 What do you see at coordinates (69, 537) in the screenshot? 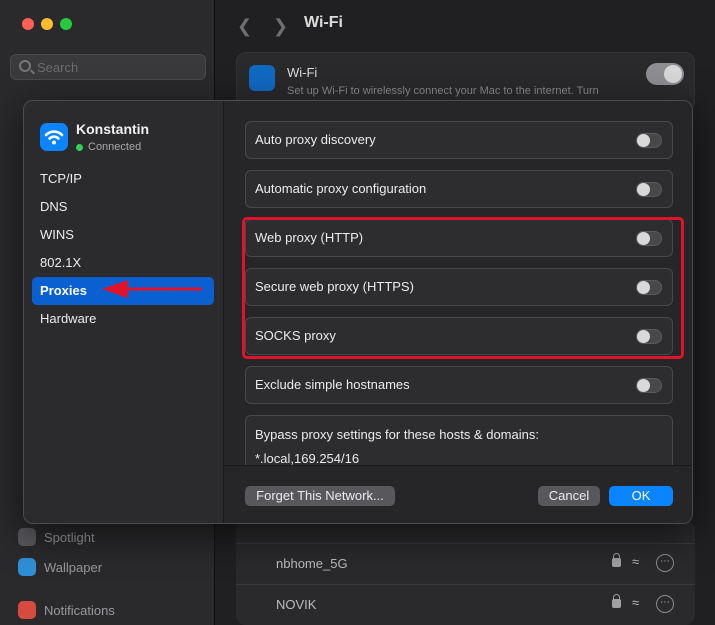
I see `sidebar-item-label: Spotlight` at bounding box center [69, 537].